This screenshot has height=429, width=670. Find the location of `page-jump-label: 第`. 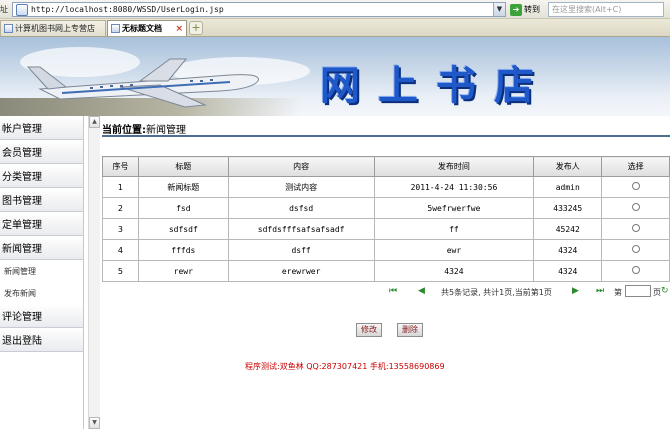

page-jump-label: 第 is located at coordinates (618, 292).